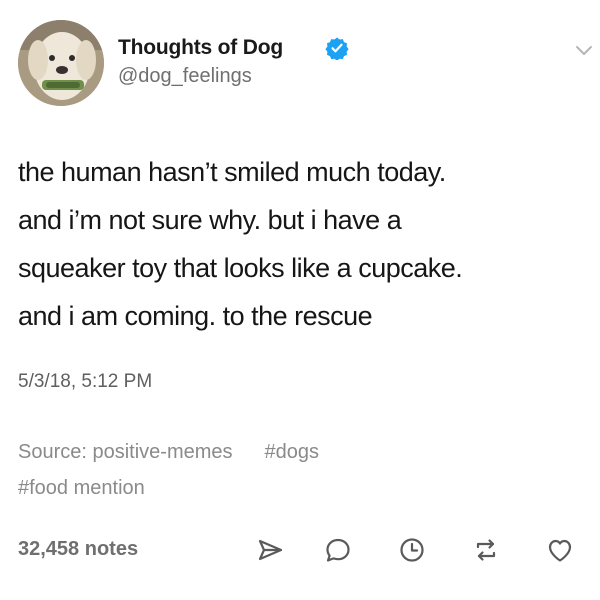 The height and width of the screenshot is (600, 600). I want to click on queue-icon, so click(412, 550).